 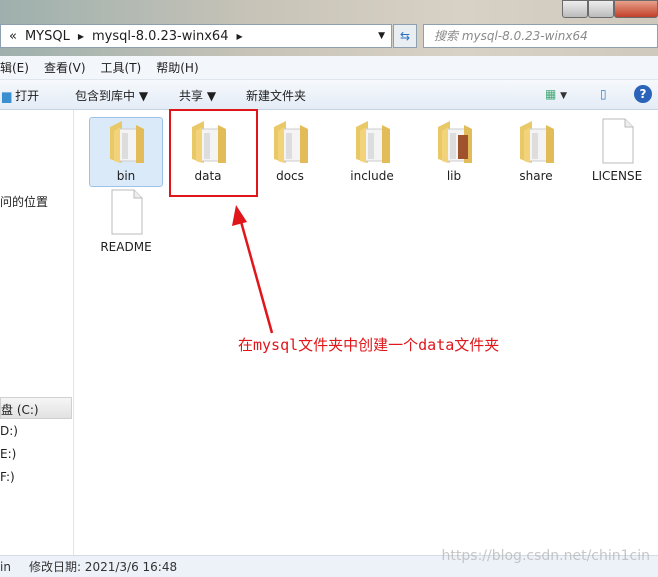 I want to click on status-modified: 修改日期: 2021/3/6 16:48, so click(x=103, y=567).